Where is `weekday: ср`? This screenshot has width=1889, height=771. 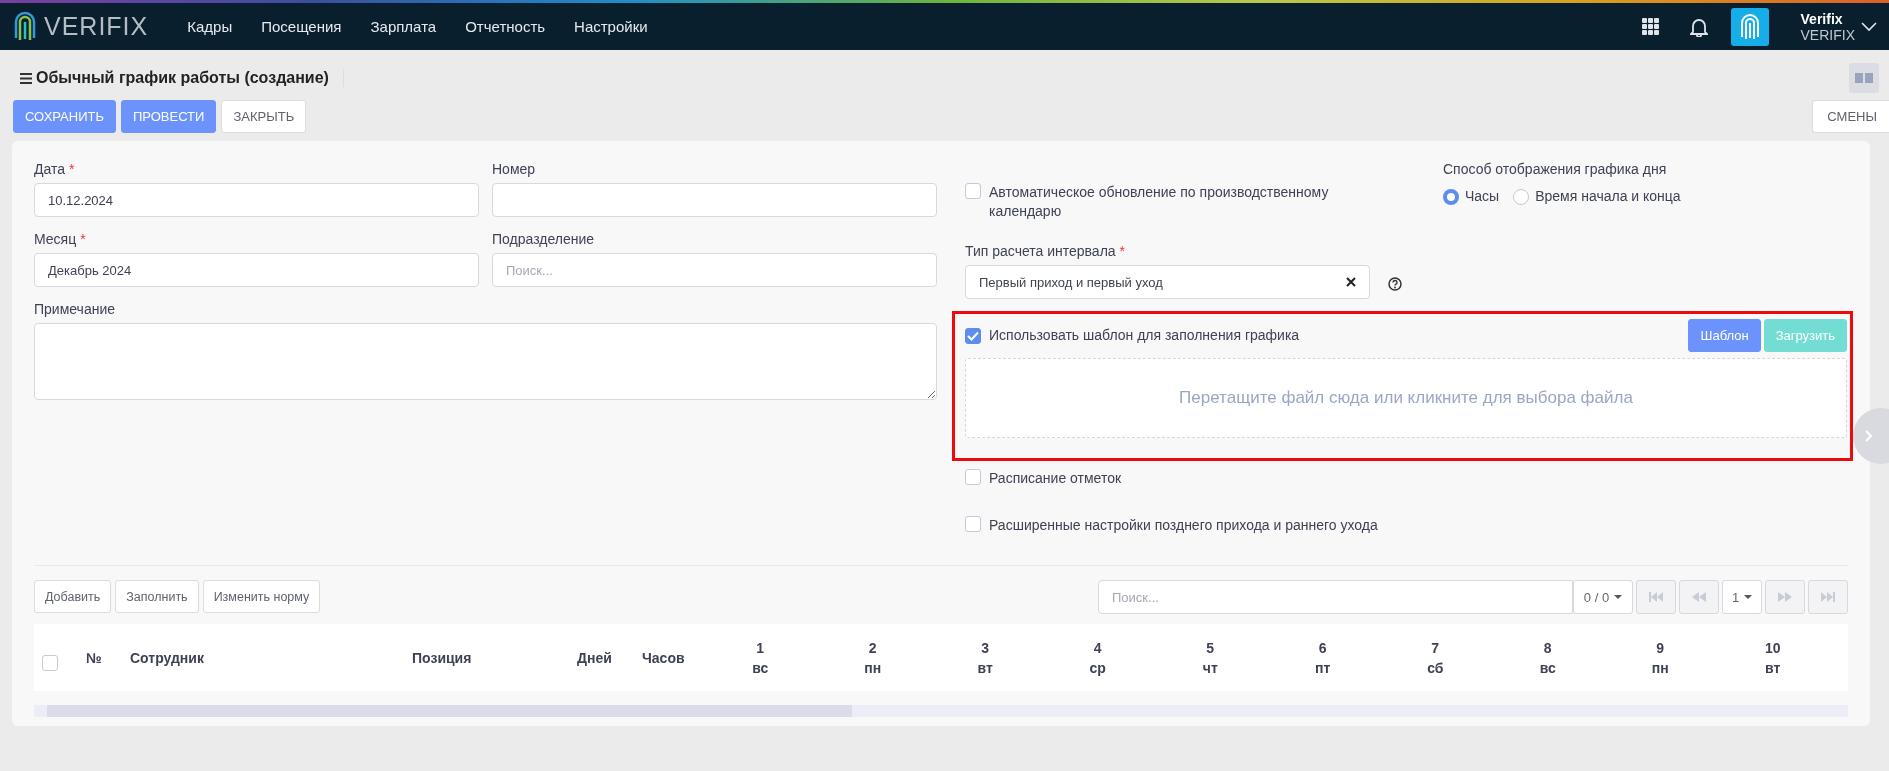
weekday: ср is located at coordinates (1097, 668).